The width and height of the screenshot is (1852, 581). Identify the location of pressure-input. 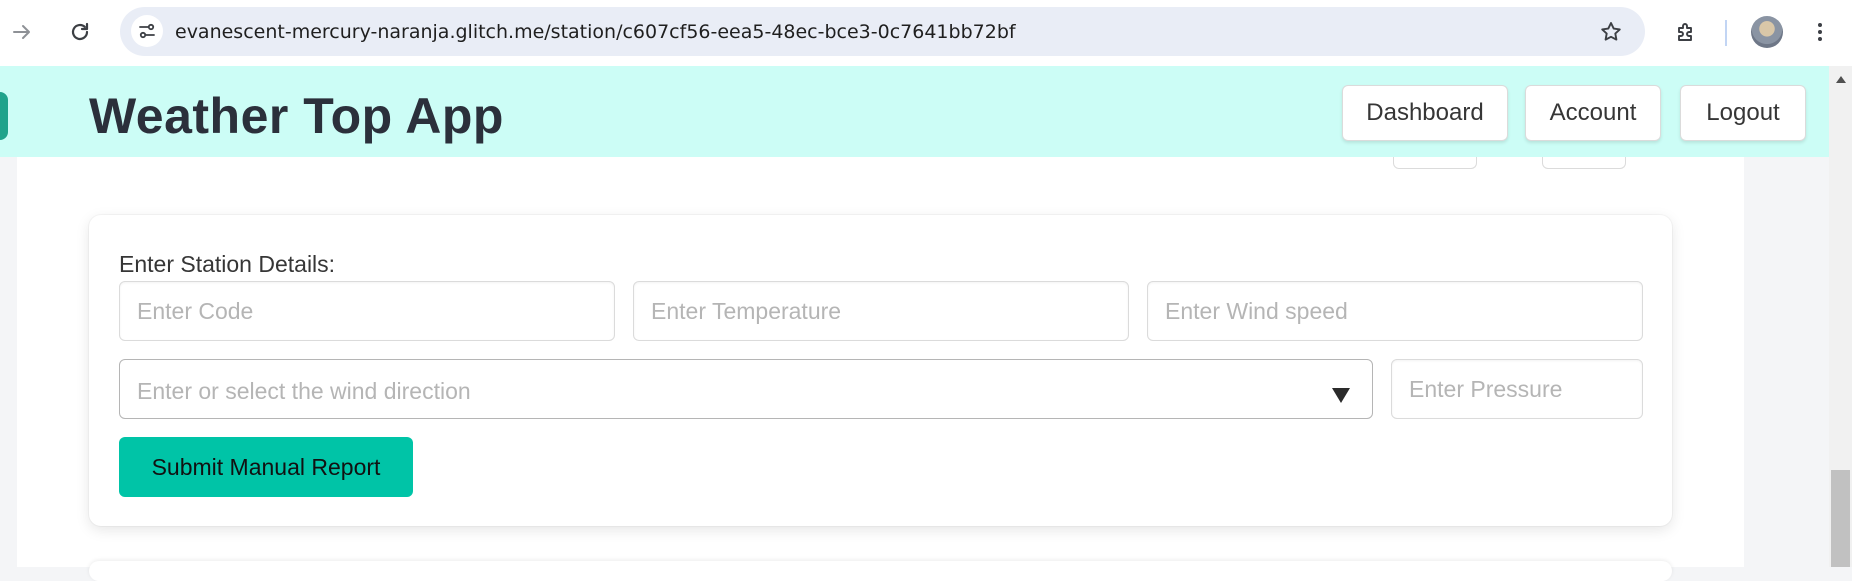
(1517, 389).